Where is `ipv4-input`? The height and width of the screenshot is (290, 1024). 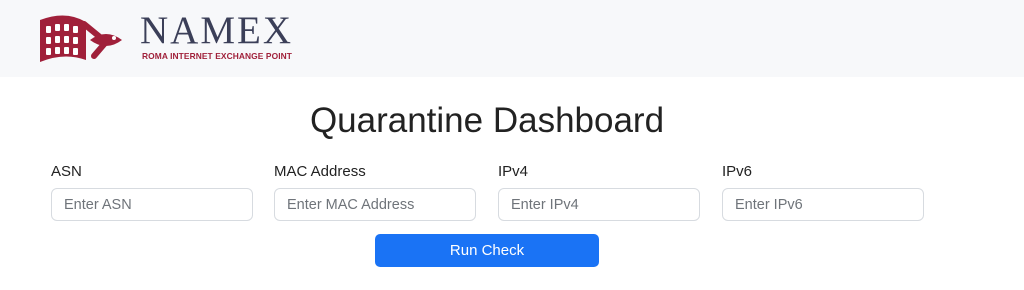 ipv4-input is located at coordinates (599, 204).